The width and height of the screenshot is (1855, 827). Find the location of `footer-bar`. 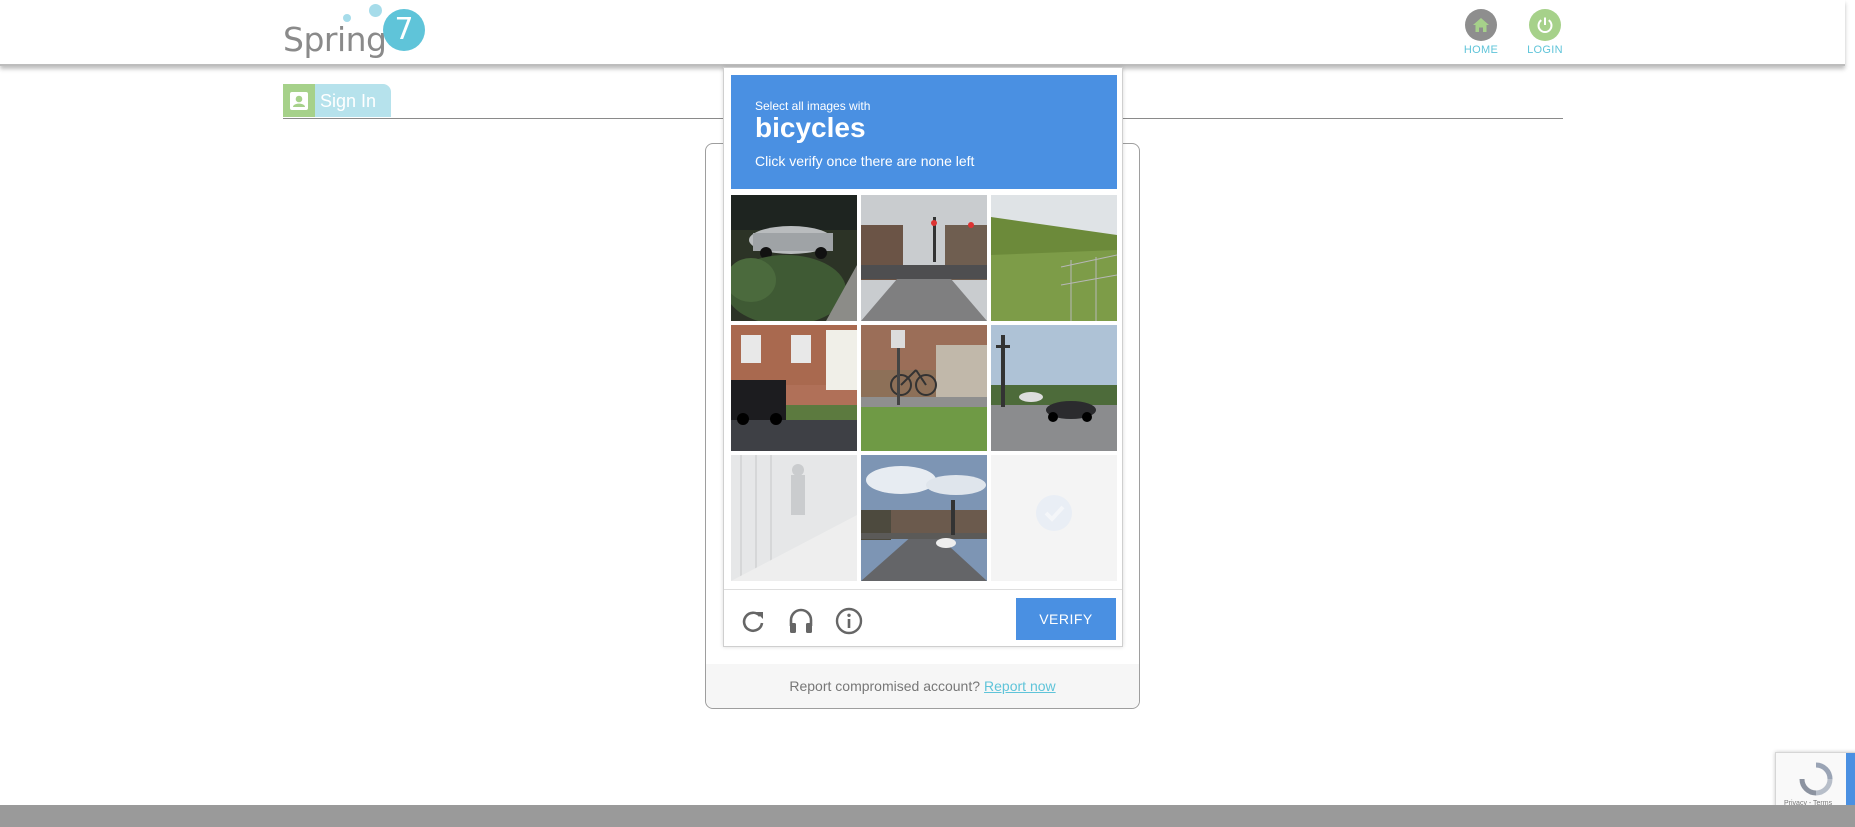

footer-bar is located at coordinates (927, 816).